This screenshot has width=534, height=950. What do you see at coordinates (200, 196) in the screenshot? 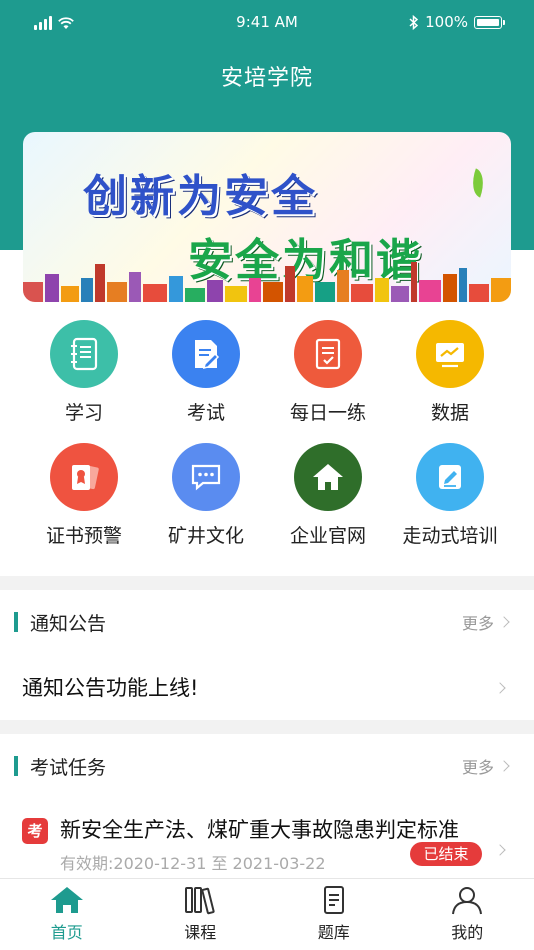
I see `banner-slogan-1: 创新为安全` at bounding box center [200, 196].